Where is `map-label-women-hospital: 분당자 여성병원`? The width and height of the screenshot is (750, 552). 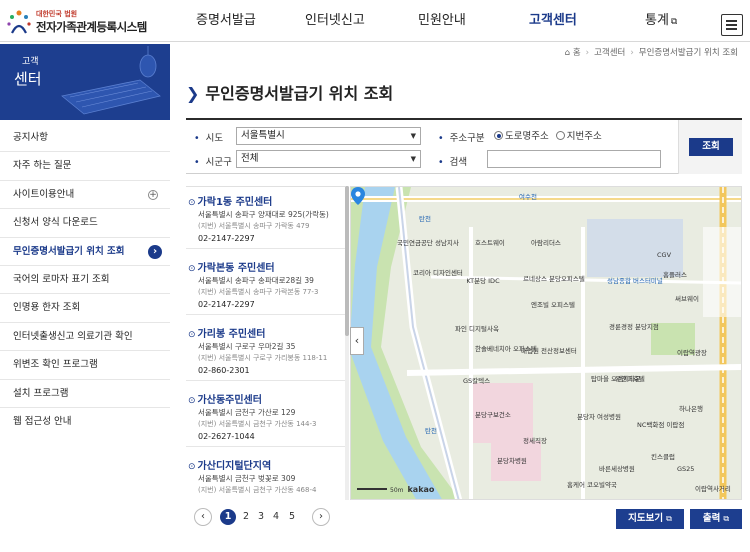 map-label-women-hospital: 분당자 여성병원 is located at coordinates (599, 417).